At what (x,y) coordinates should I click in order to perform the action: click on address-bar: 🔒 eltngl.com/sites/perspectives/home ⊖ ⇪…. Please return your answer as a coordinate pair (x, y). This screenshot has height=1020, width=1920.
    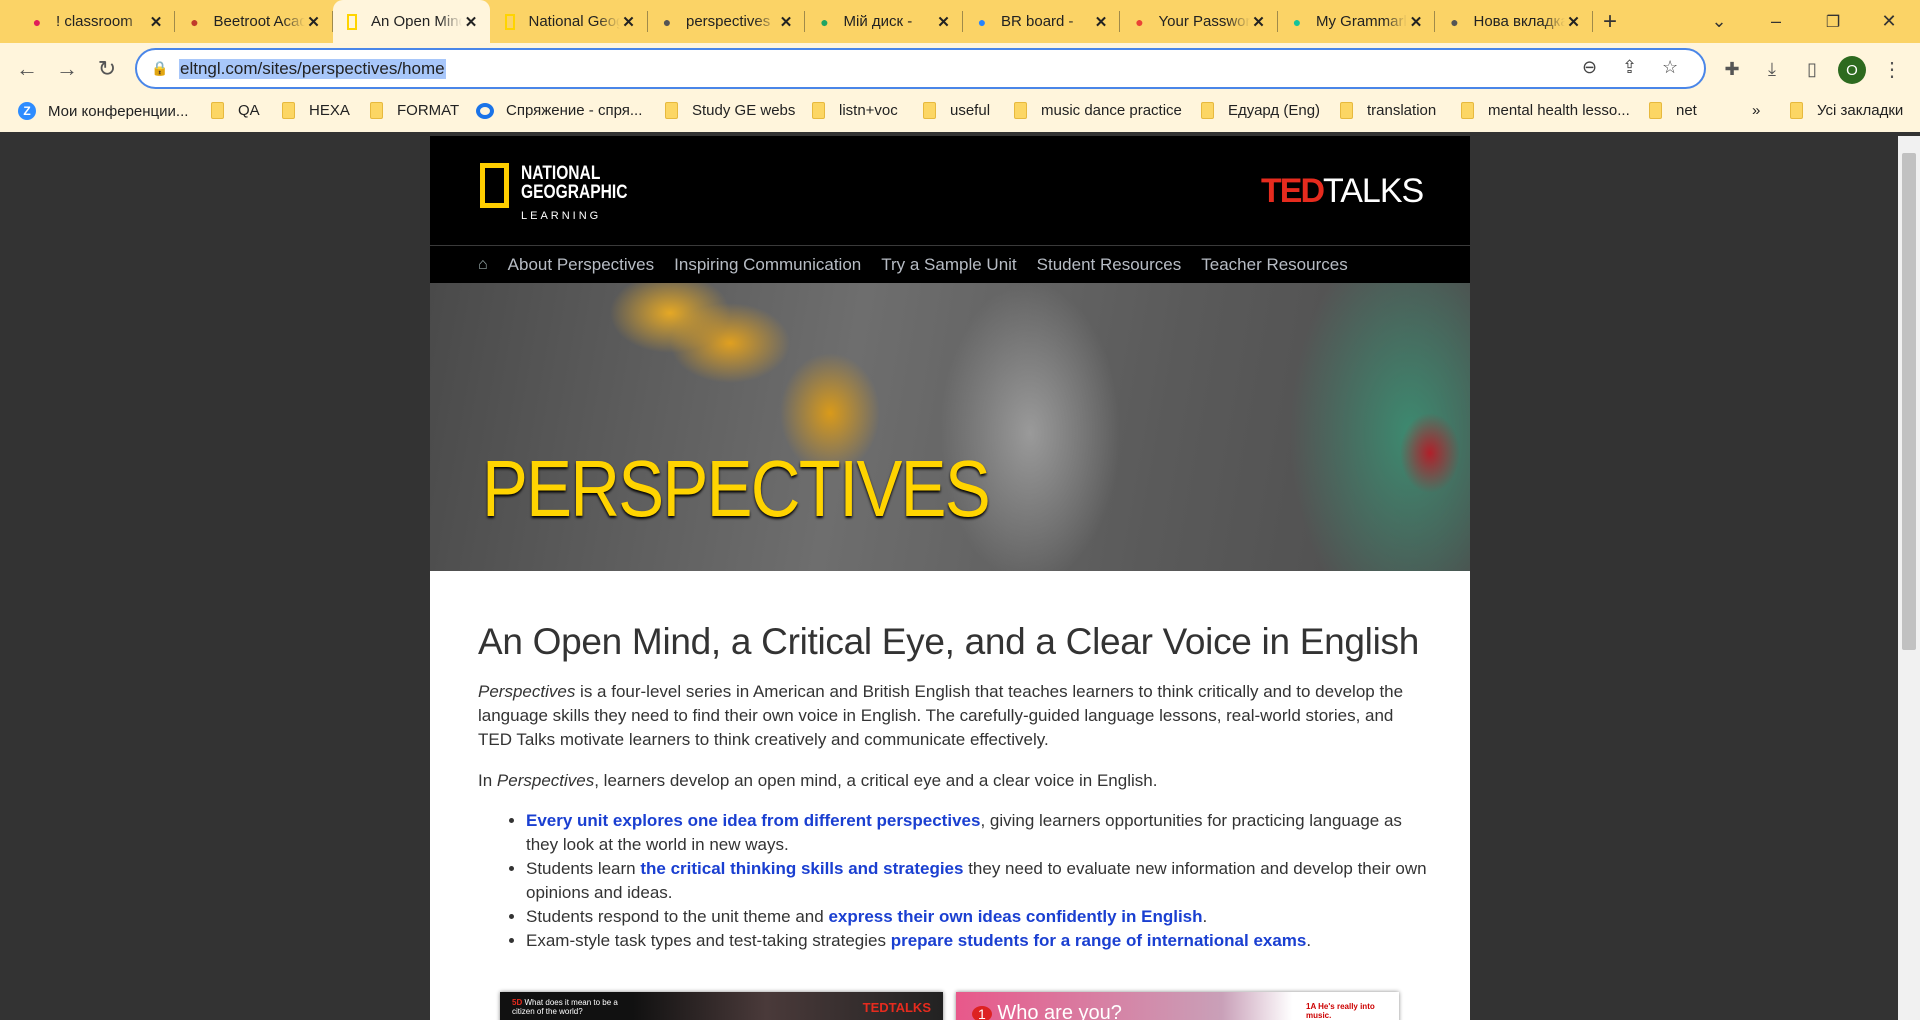
    Looking at the image, I should click on (920, 68).